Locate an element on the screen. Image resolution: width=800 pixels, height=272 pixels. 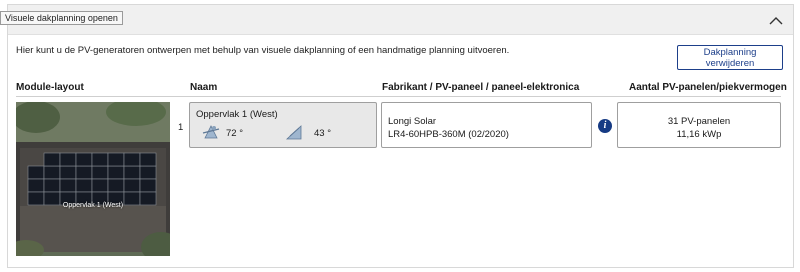
panel-model: LR4-60HPB-360M (02/2020) is located at coordinates (448, 134).